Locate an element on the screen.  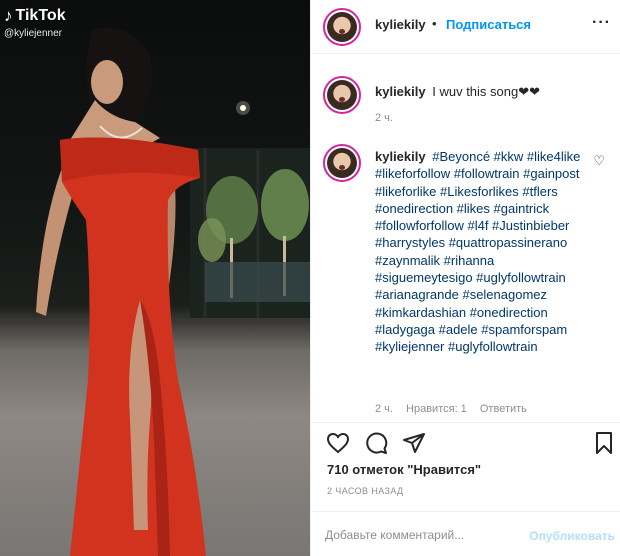
comment-meta: 2 ч. Нравится: 1 Ответить is located at coordinates (456, 409).